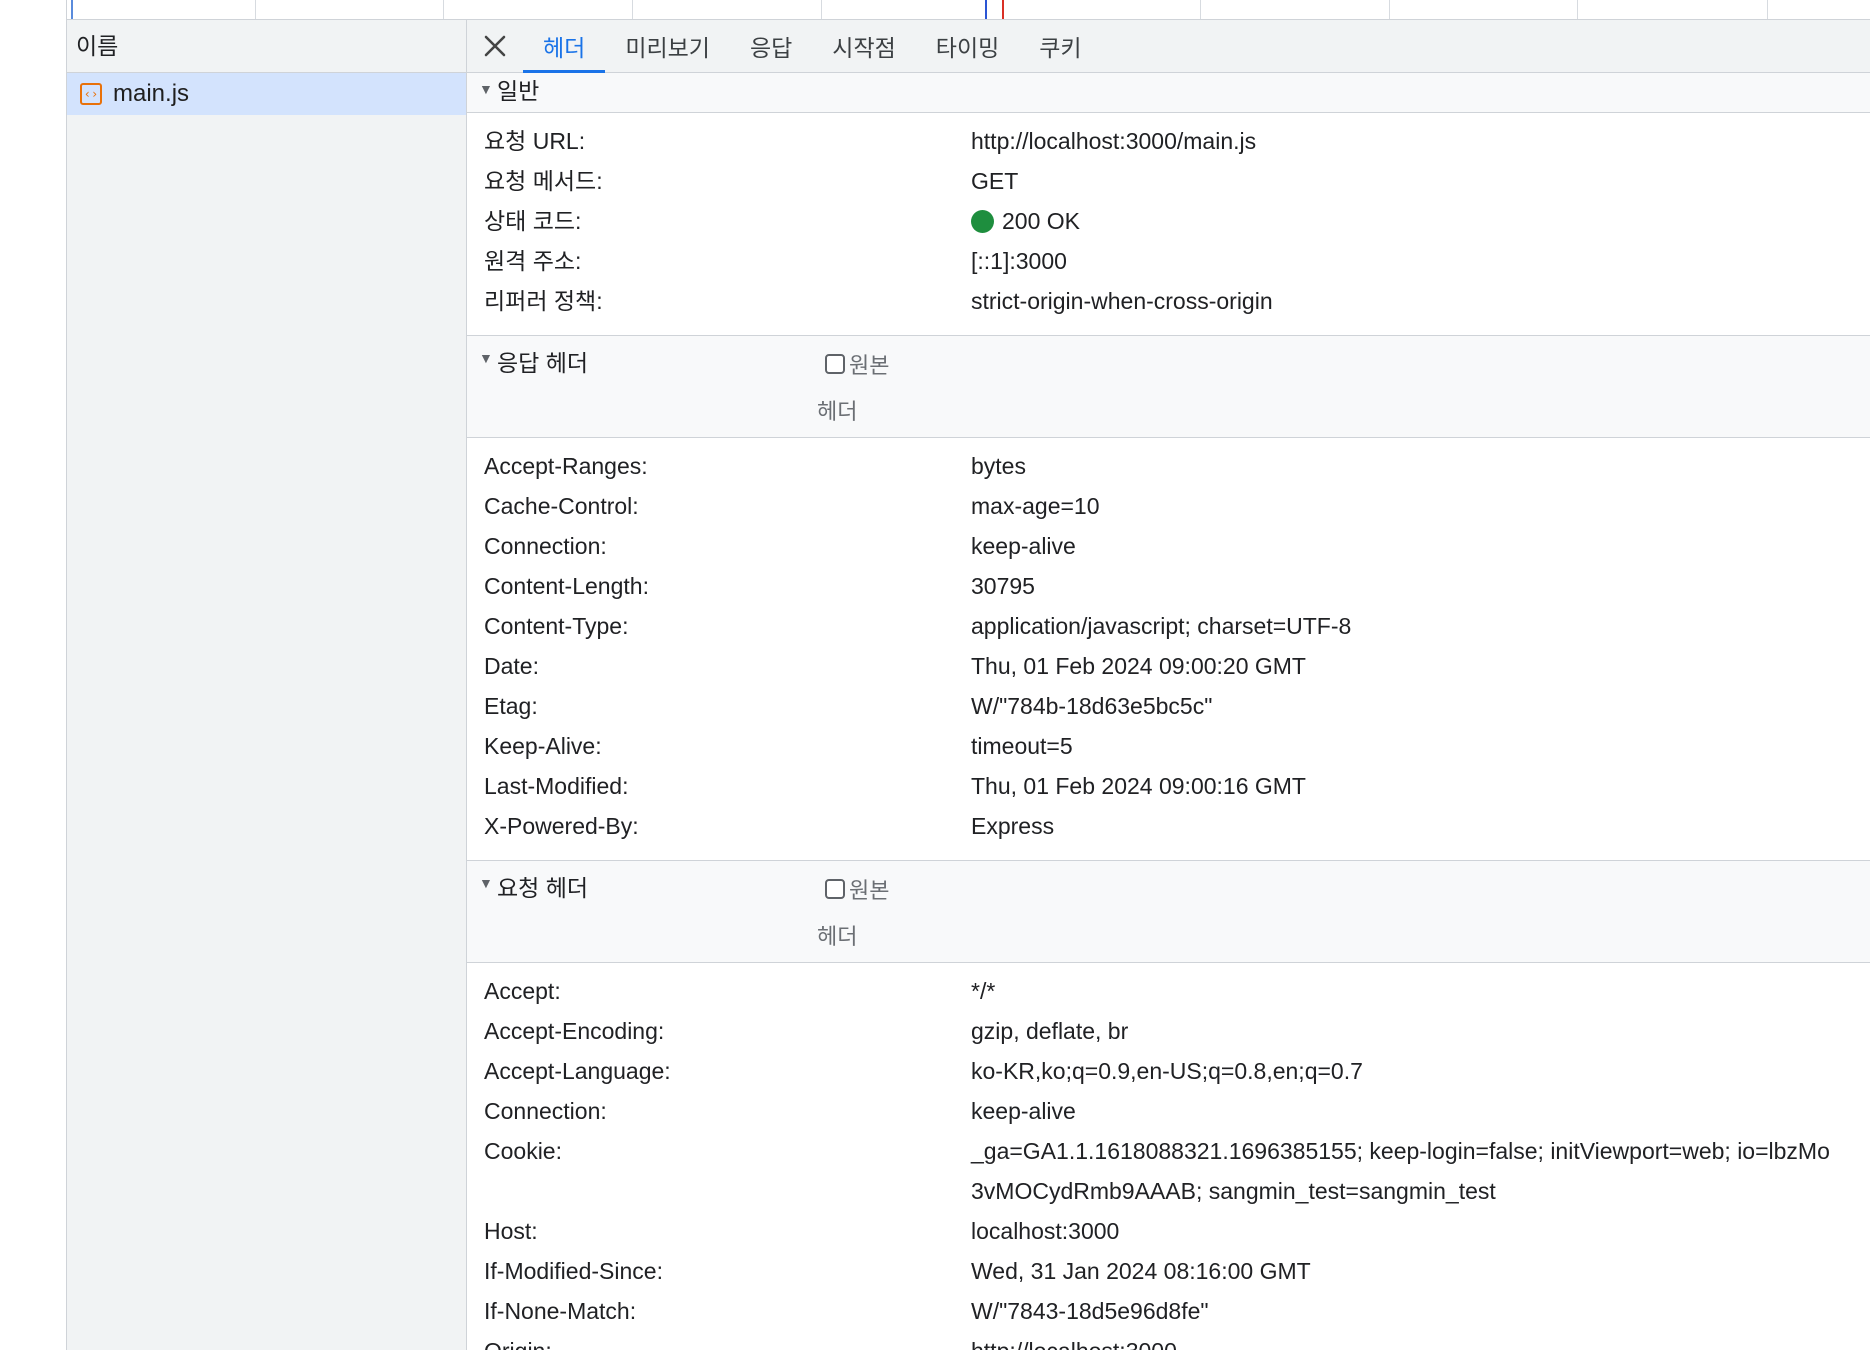 The width and height of the screenshot is (1870, 1350). What do you see at coordinates (771, 46) in the screenshot?
I see `tab-response: 응답` at bounding box center [771, 46].